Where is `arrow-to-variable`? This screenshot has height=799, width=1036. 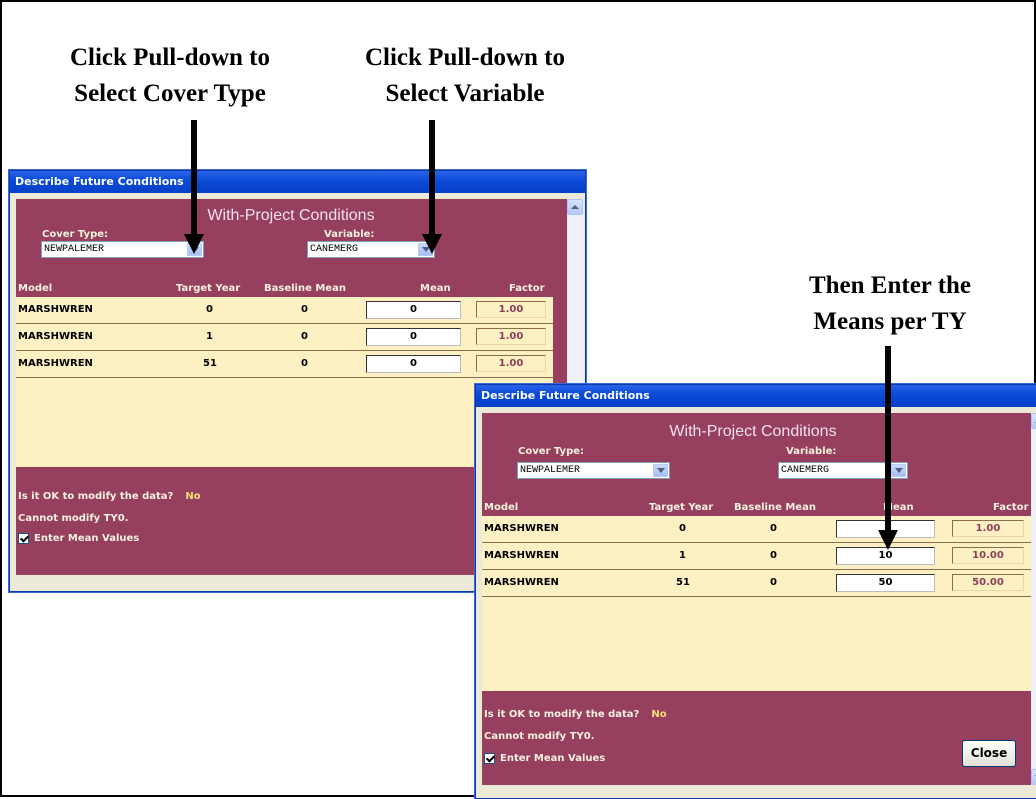 arrow-to-variable is located at coordinates (432, 177).